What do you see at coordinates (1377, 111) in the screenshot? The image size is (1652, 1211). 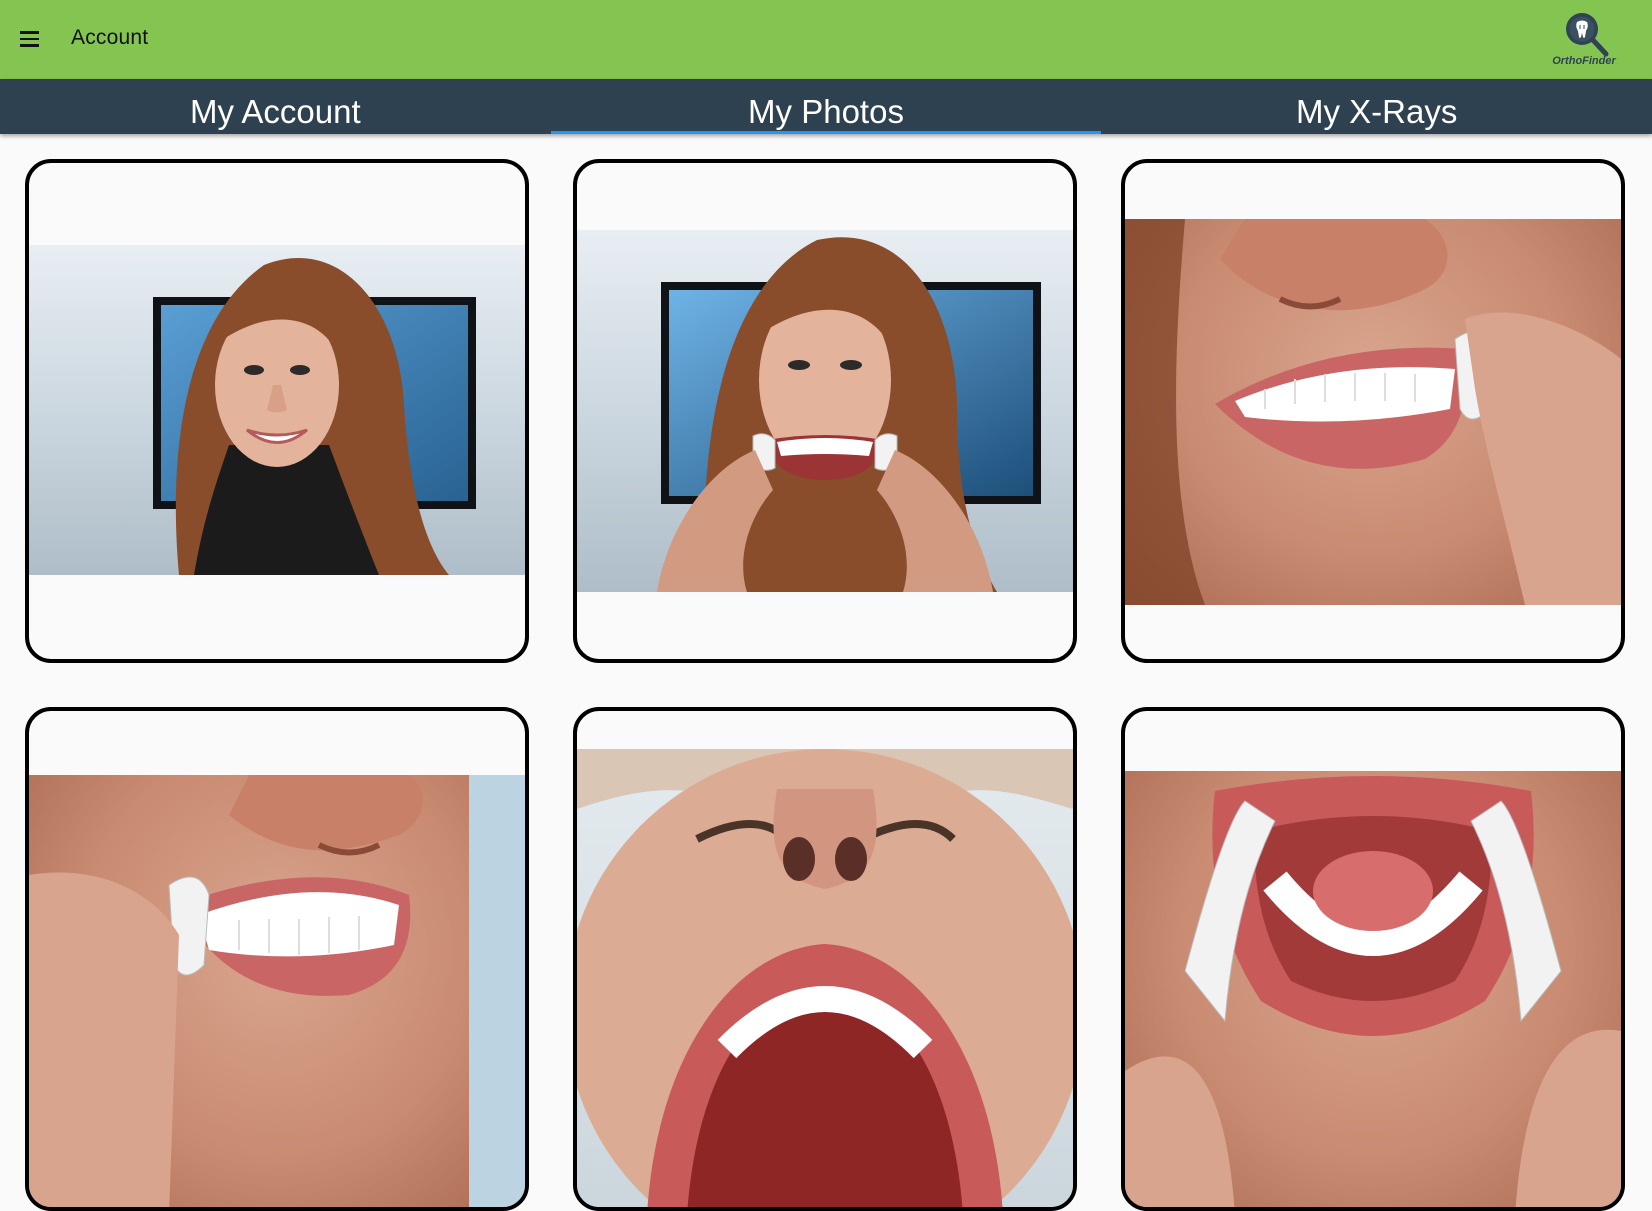 I see `tab-label: My X-Rays` at bounding box center [1377, 111].